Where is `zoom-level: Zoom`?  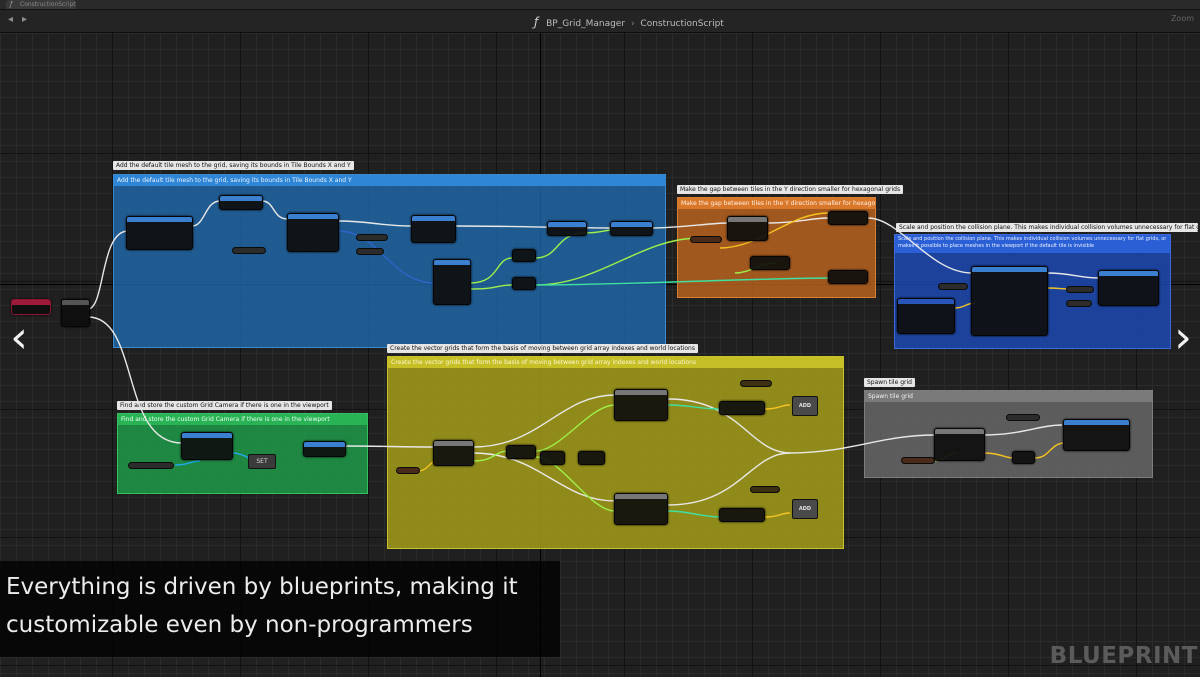
zoom-level: Zoom is located at coordinates (1182, 18).